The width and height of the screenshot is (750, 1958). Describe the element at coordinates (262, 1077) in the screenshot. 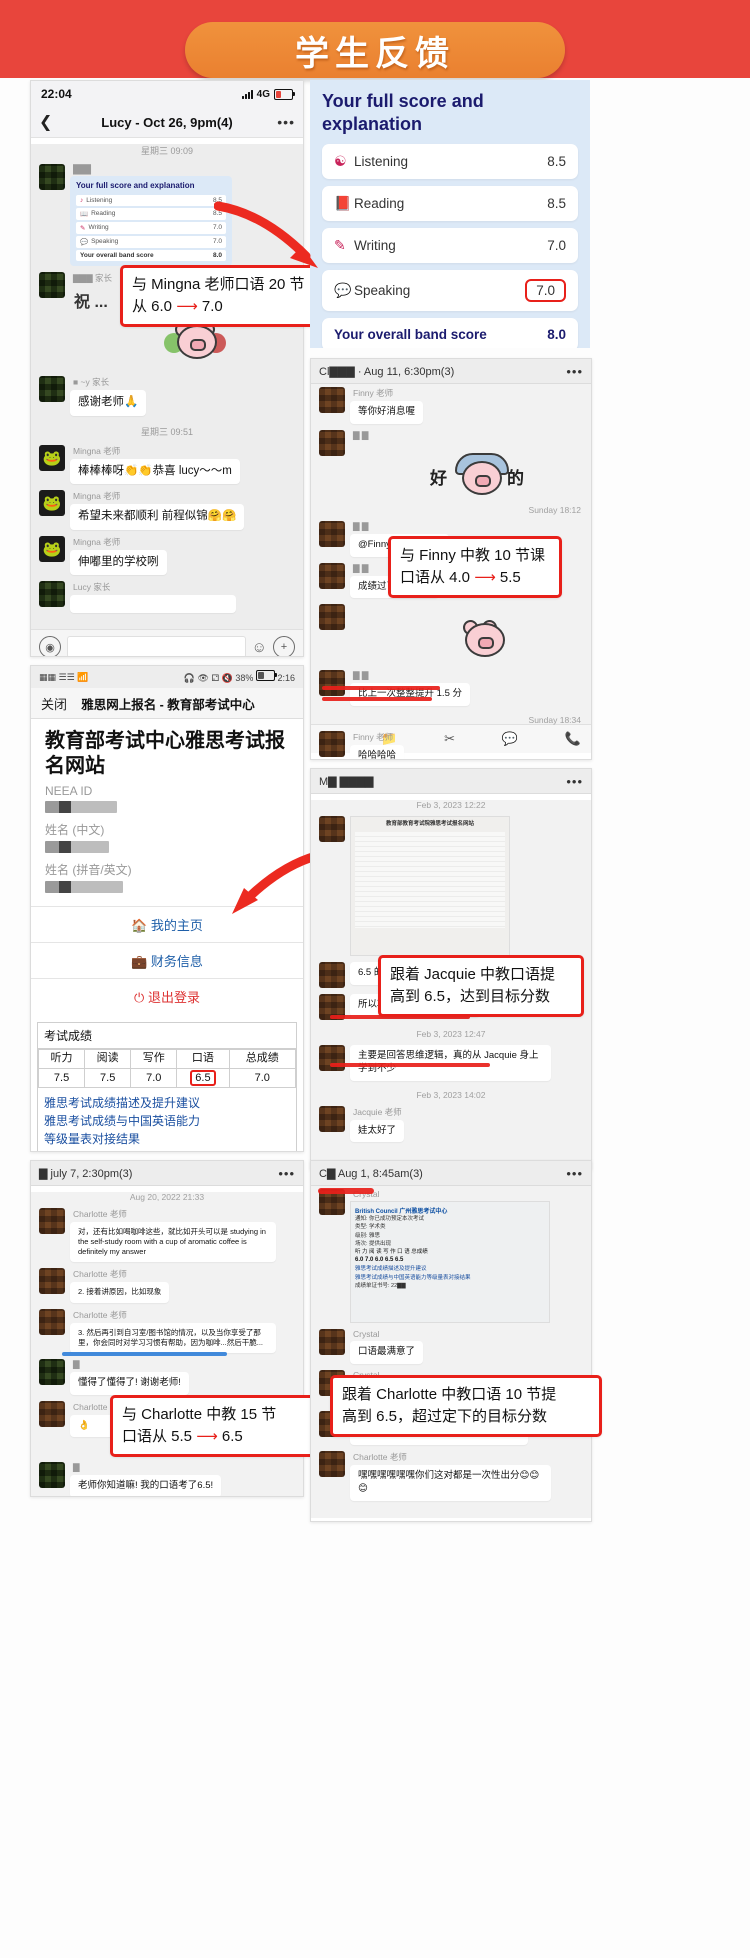

I see `td-total: 7.0` at that location.